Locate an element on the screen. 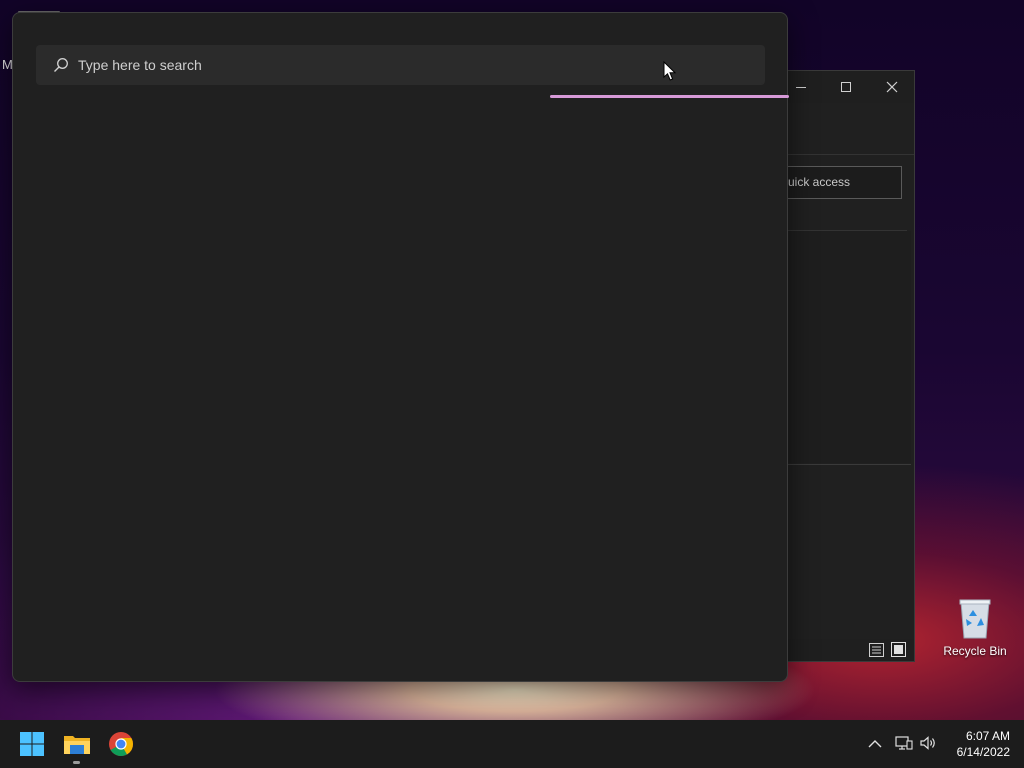  search-input is located at coordinates (378, 65).